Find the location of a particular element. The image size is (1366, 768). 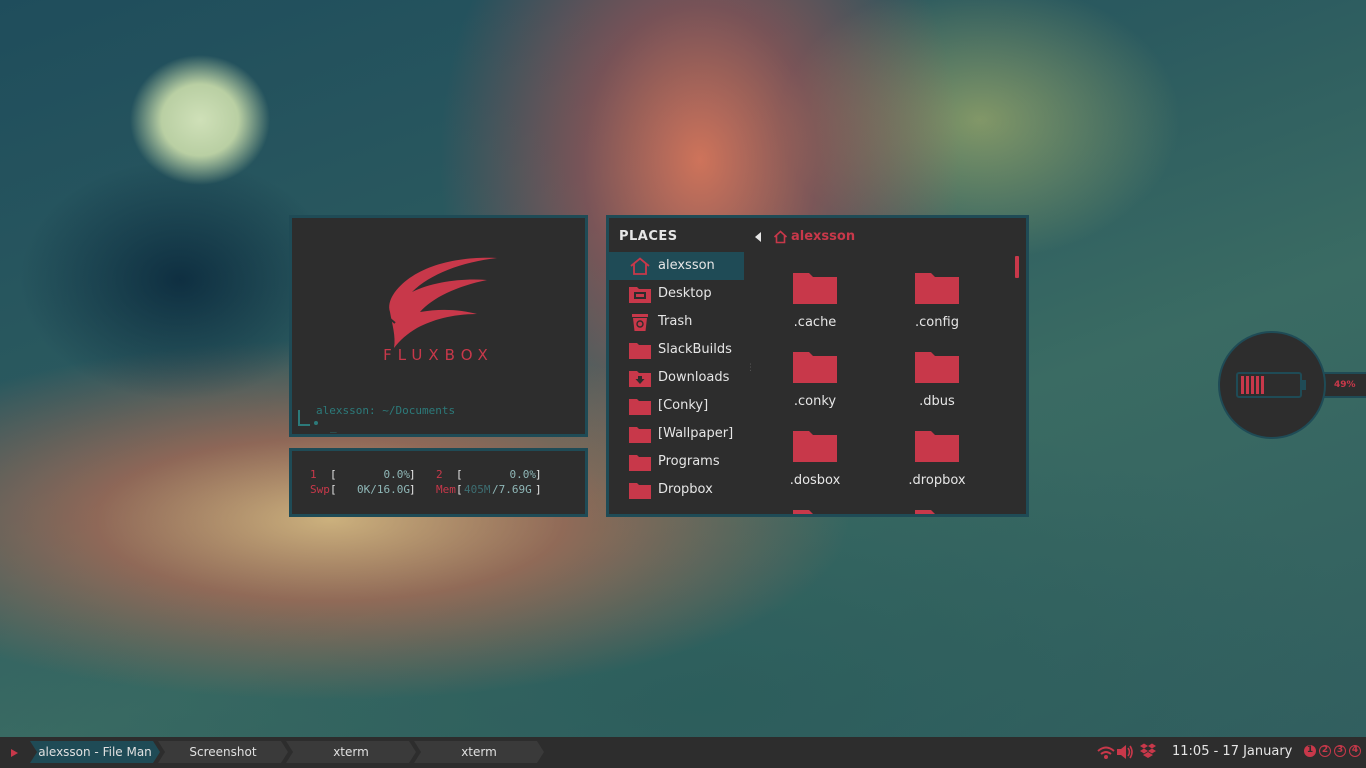

home-icon is located at coordinates (640, 266).